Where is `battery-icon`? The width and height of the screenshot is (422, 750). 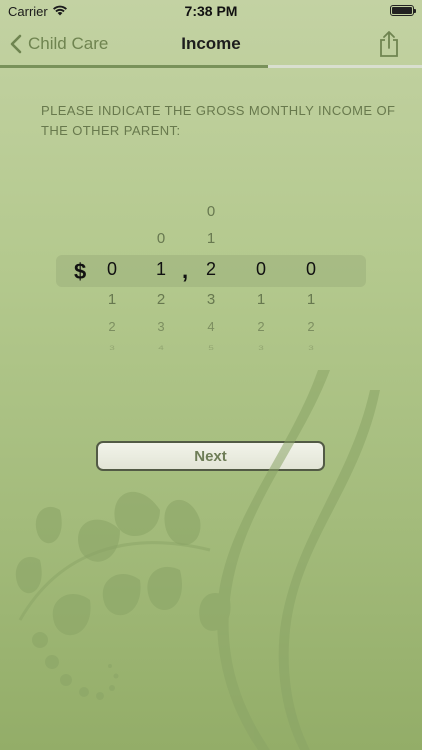 battery-icon is located at coordinates (403, 10).